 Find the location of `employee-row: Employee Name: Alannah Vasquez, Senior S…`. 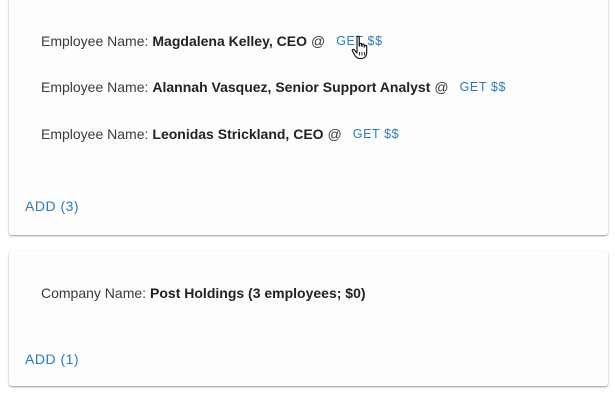

employee-row: Employee Name: Alannah Vasquez, Senior S… is located at coordinates (273, 87).